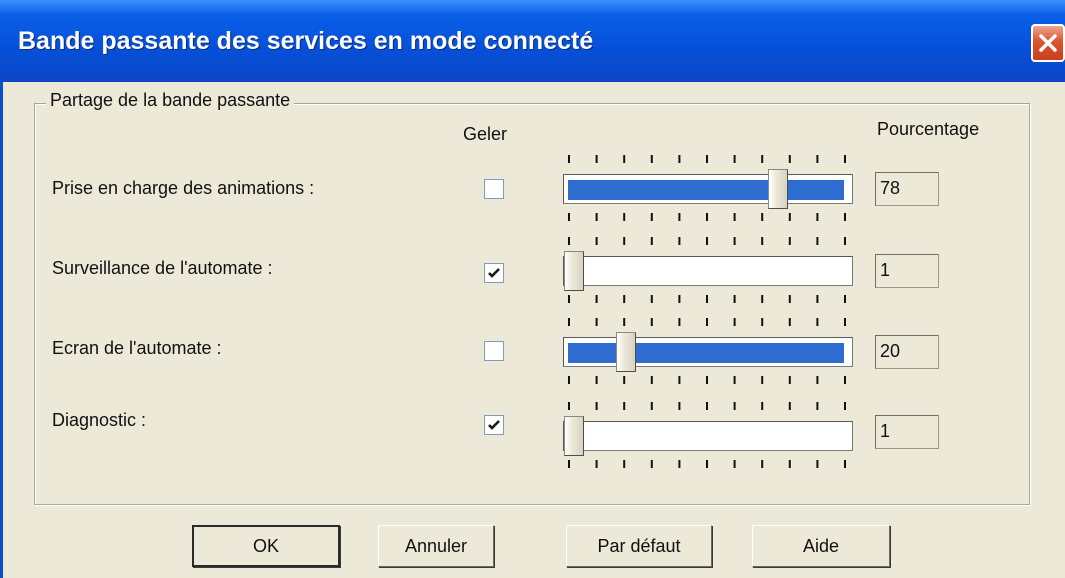 Image resolution: width=1065 pixels, height=578 pixels. I want to click on slider-plc-monitoring, so click(708, 270).